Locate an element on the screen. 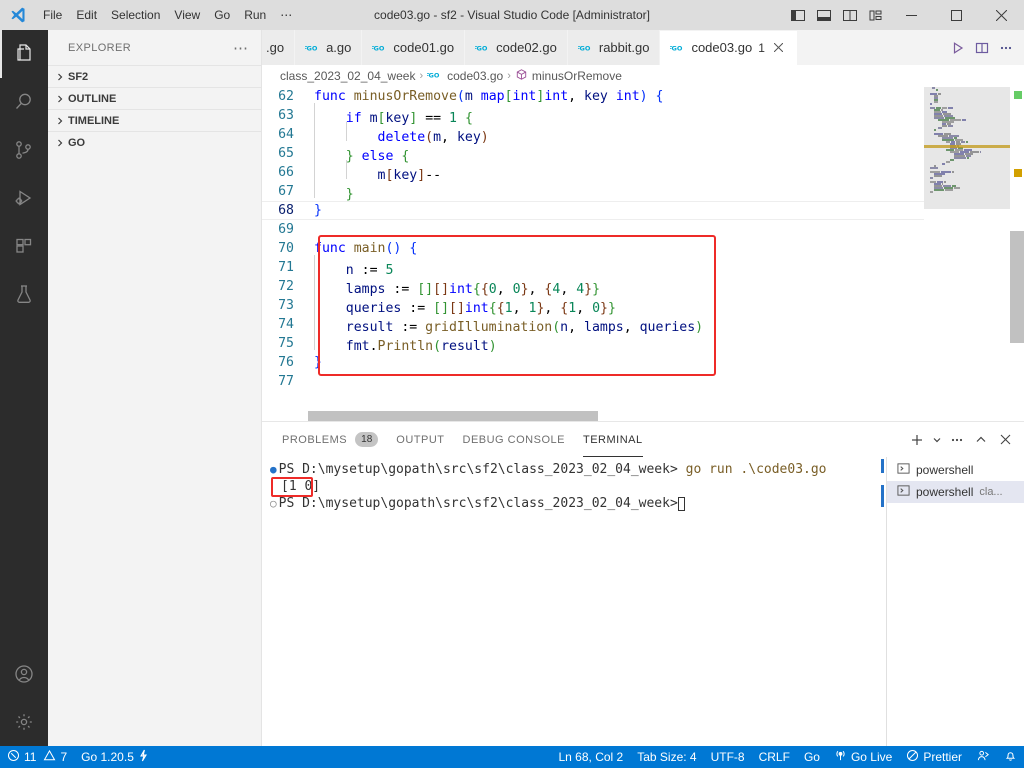 The image size is (1024, 768). code-line: 69 is located at coordinates (593, 229).